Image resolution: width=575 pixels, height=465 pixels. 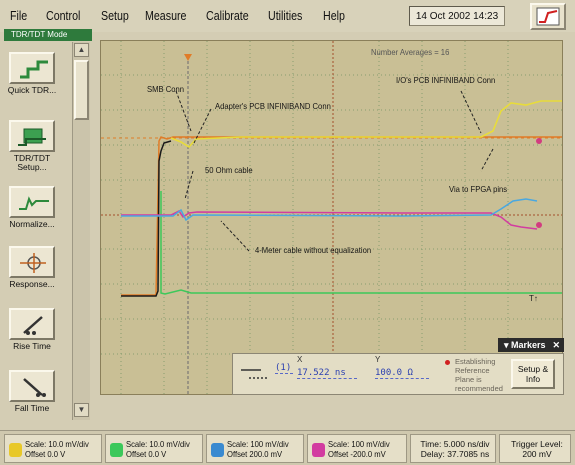 What do you see at coordinates (188, 57) in the screenshot?
I see `marker-arrow-icon` at bounding box center [188, 57].